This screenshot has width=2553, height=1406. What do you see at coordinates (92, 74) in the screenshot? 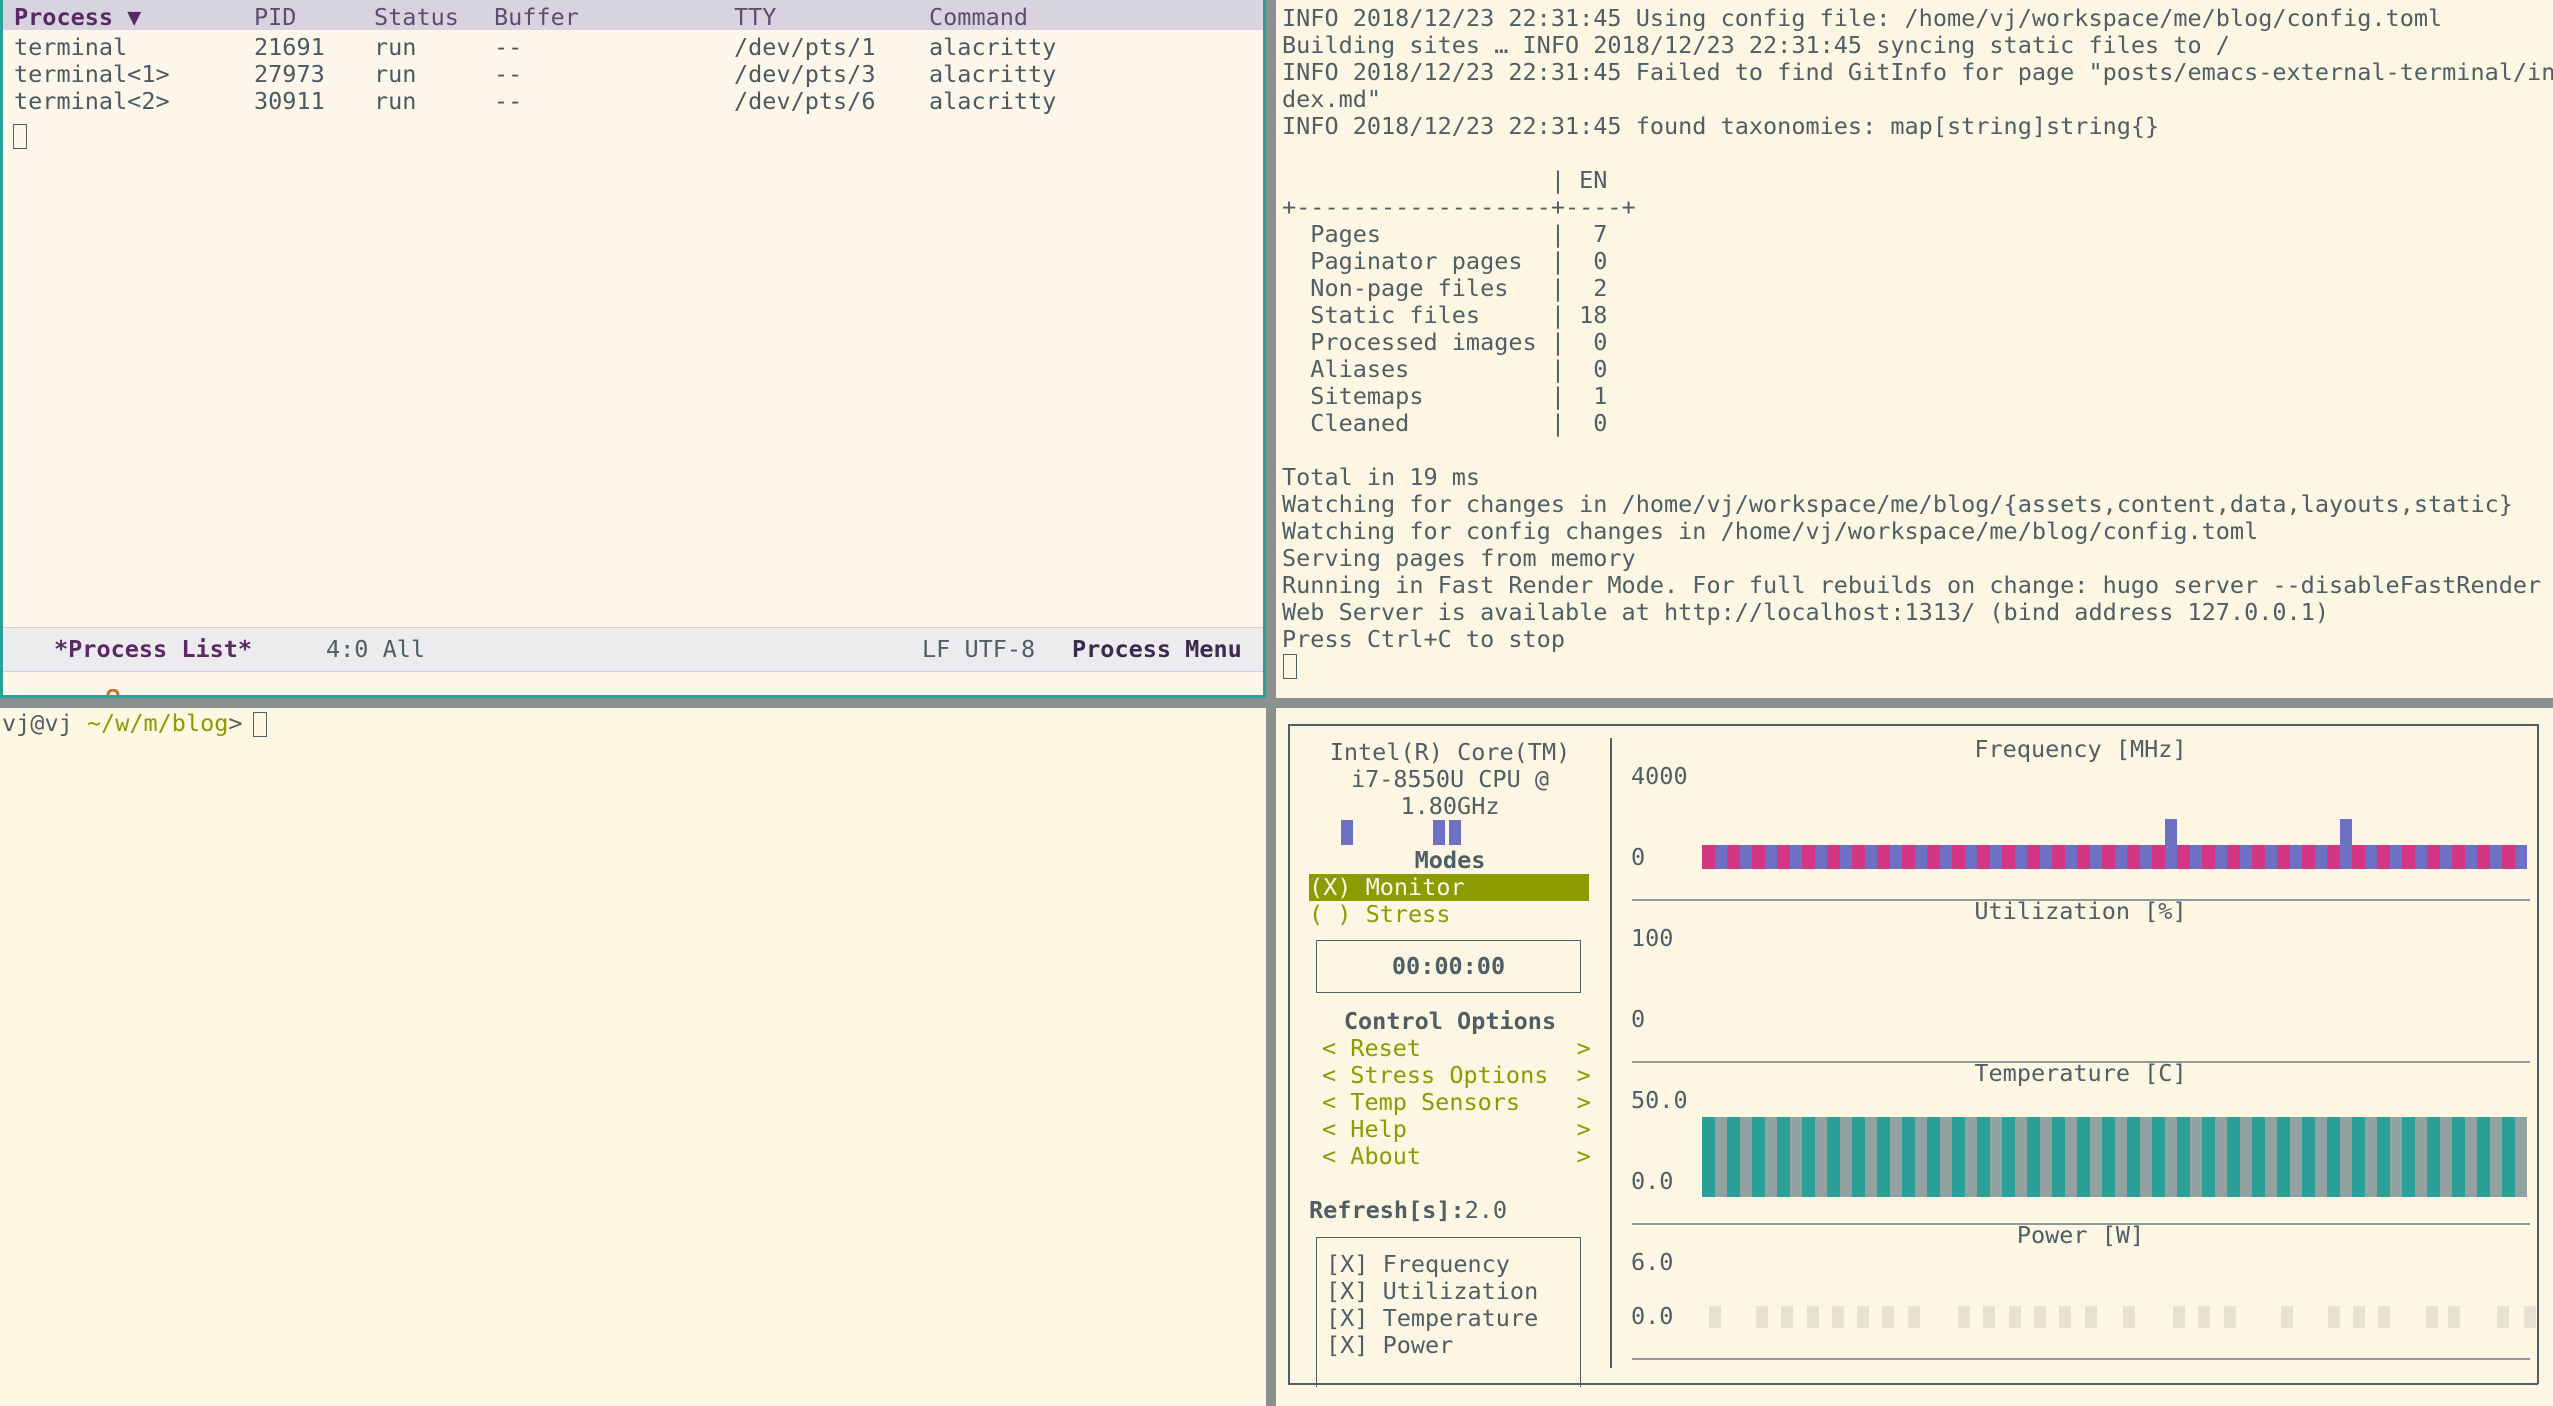
I see `process-name: terminal<1>` at bounding box center [92, 74].